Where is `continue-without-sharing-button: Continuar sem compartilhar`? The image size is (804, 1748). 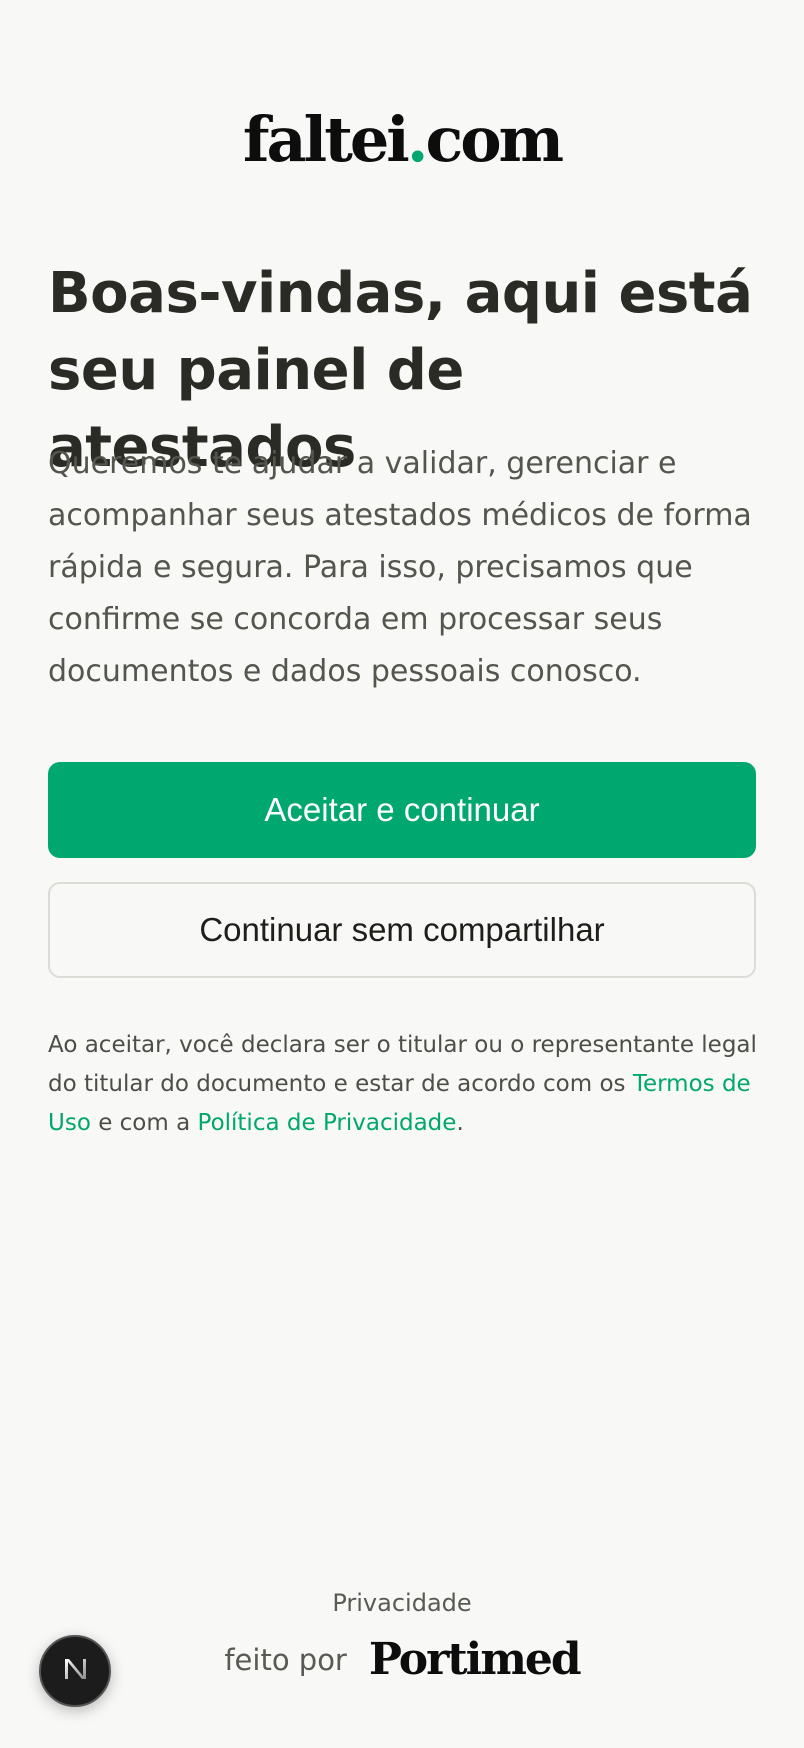
continue-without-sharing-button: Continuar sem compartilhar is located at coordinates (402, 930).